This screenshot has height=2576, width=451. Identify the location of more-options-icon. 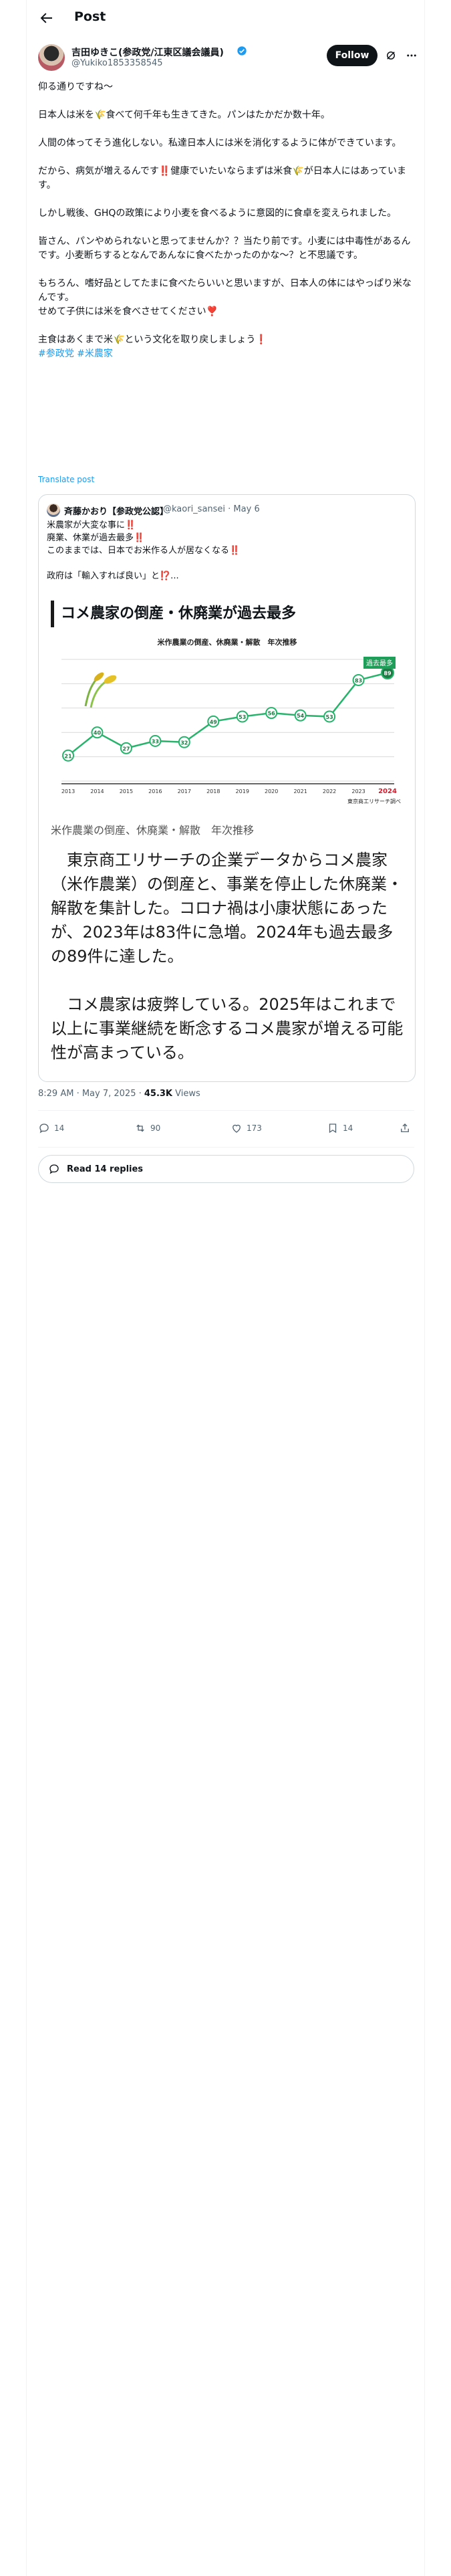
(412, 55).